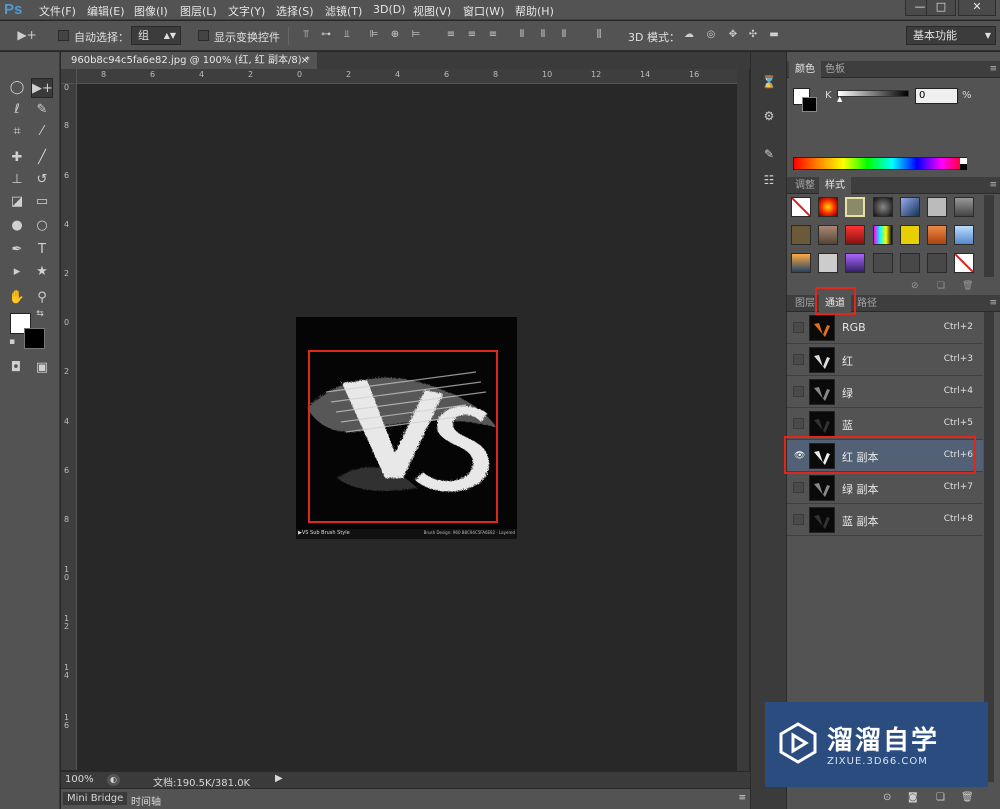 This screenshot has width=1000, height=809. I want to click on marquee-tool-icon: ◯, so click(17, 88).